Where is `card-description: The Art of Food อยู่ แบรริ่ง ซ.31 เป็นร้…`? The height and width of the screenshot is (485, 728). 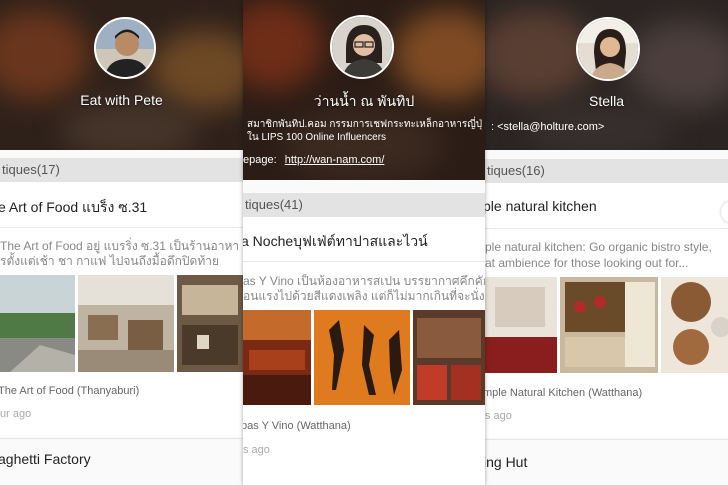 card-description: The Art of Food อยู่ แบรริ่ง ซ.31 เป็นร้… is located at coordinates (120, 246).